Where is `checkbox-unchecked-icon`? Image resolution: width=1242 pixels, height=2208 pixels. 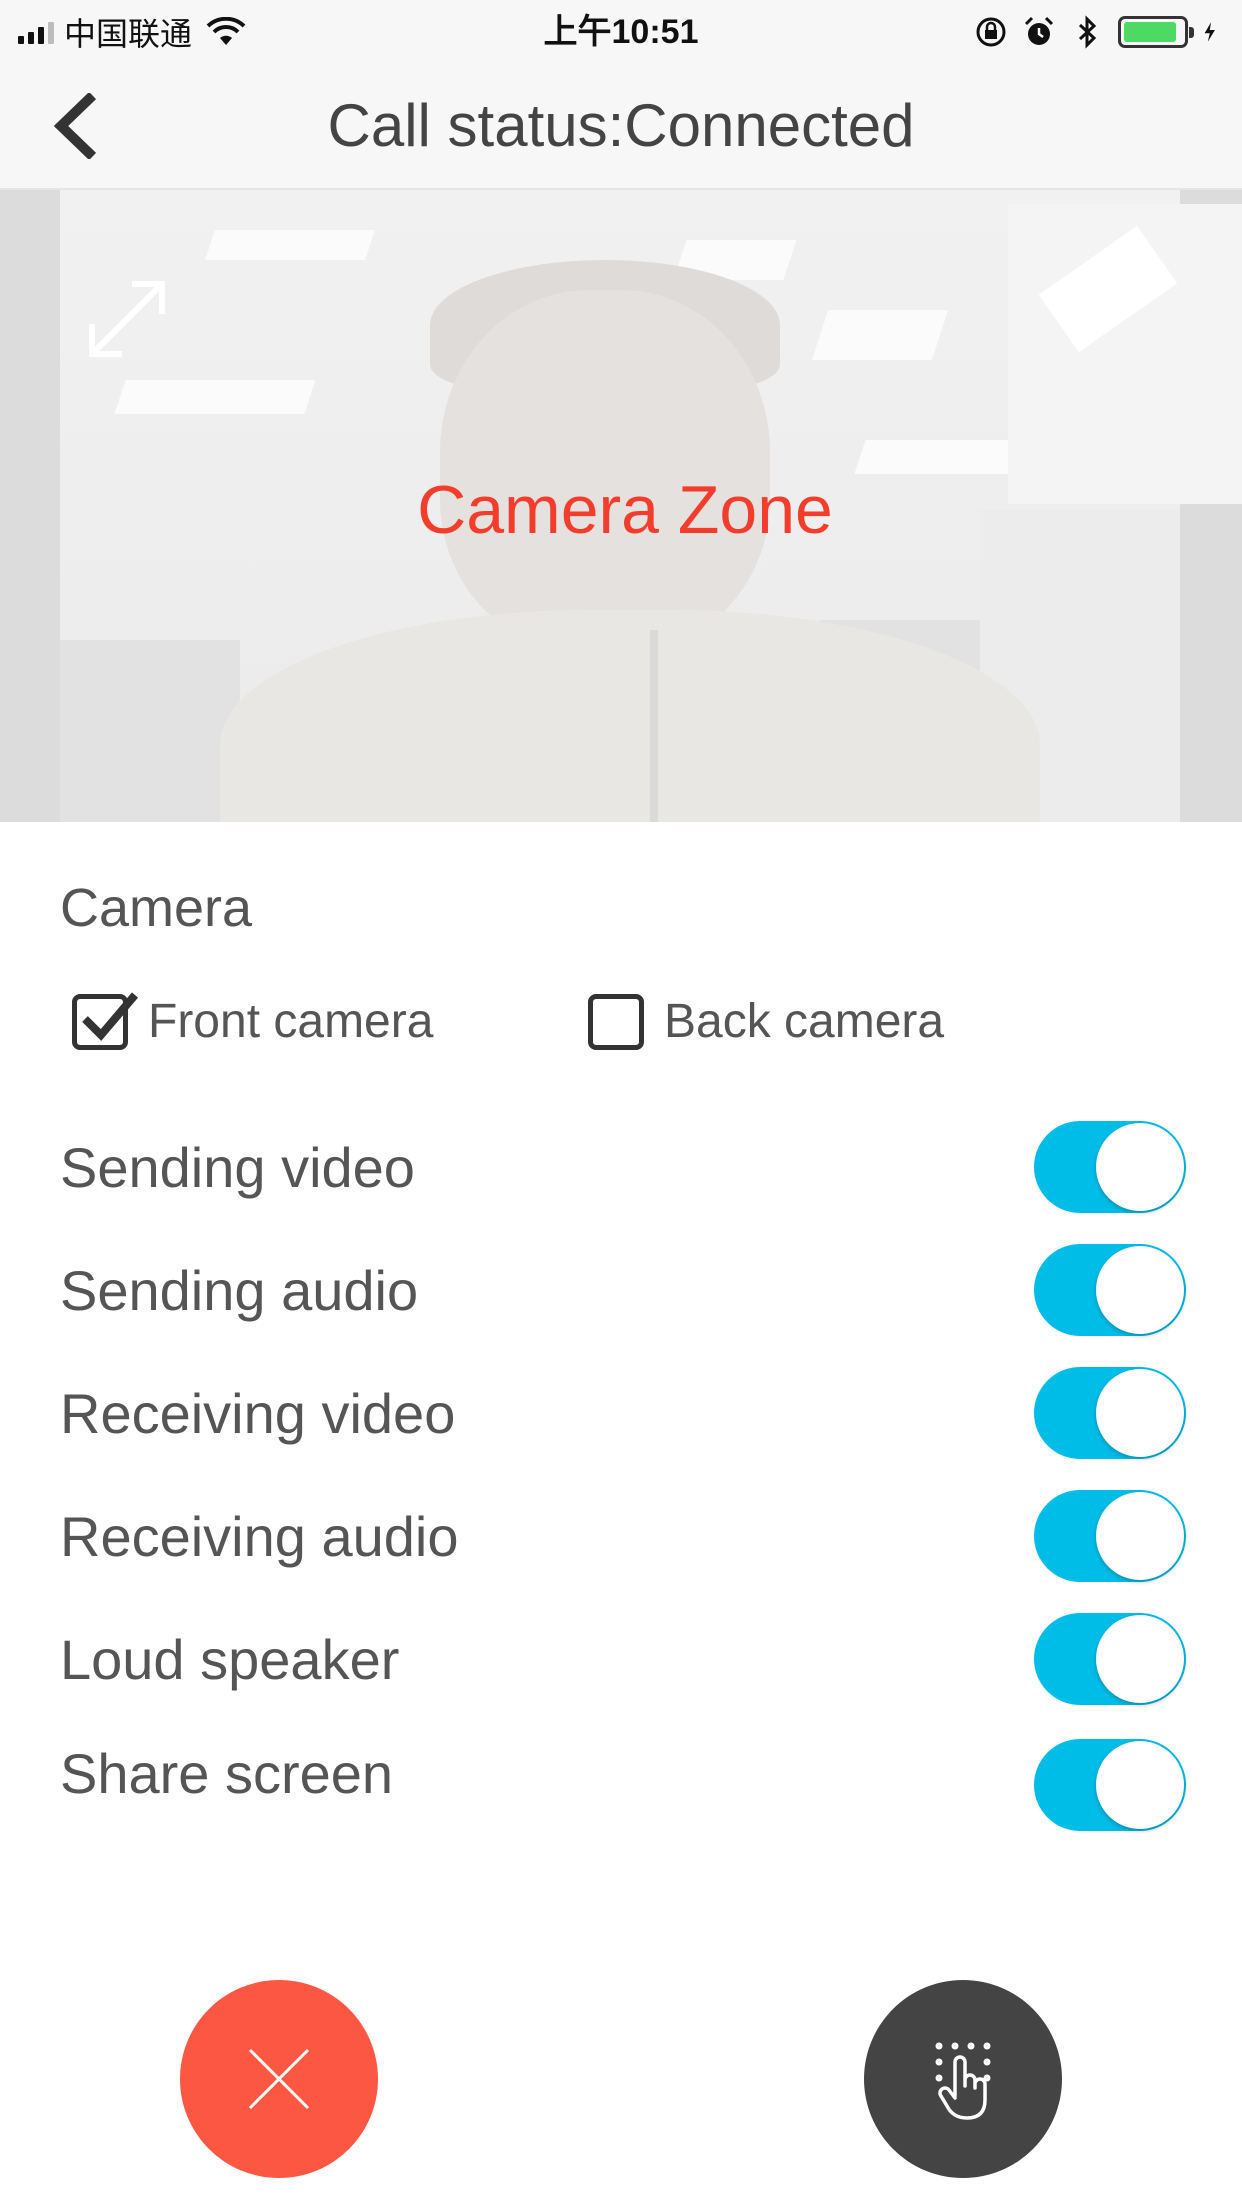 checkbox-unchecked-icon is located at coordinates (616, 1022).